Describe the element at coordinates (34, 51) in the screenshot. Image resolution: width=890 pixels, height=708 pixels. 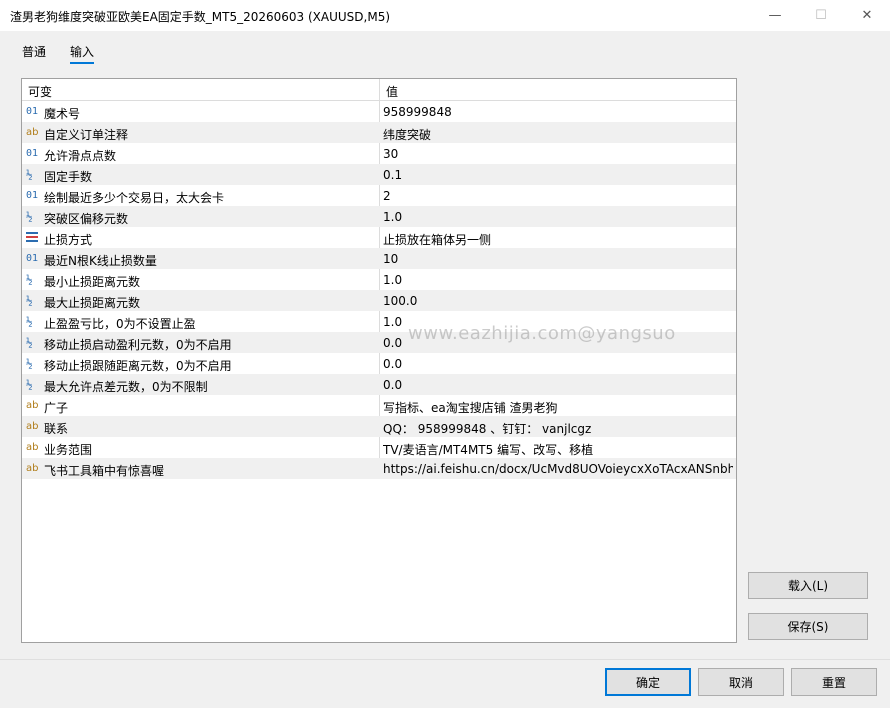
I see `tab-general: 普通` at that location.